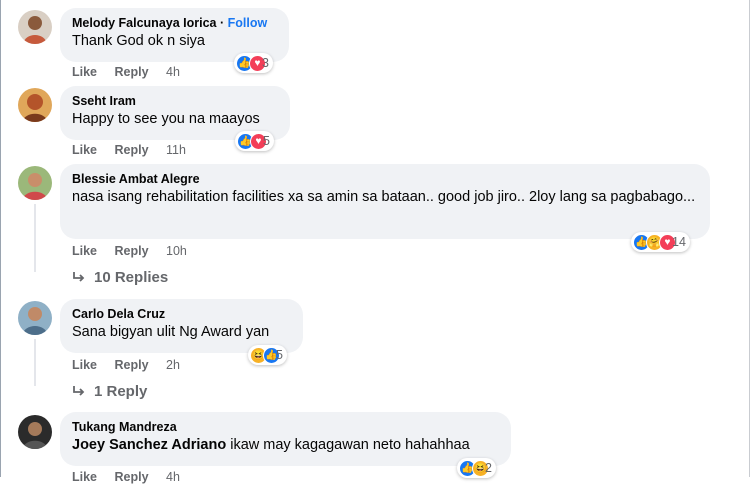  I want to click on comment-author: Tukang Mandreza, so click(285, 427).